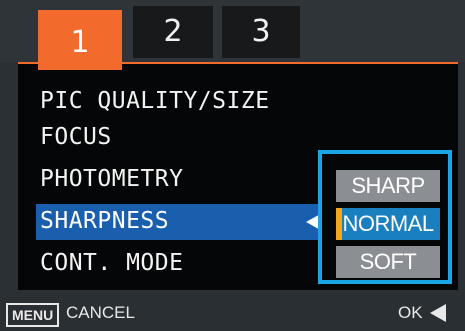  Describe the element at coordinates (80, 40) in the screenshot. I see `tab-1: 1` at that location.